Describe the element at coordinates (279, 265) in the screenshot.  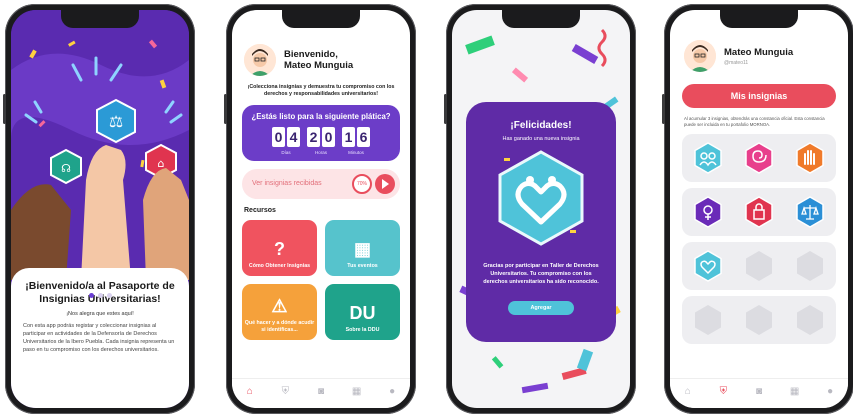
I see `resource-label: Cómo Obtener Insignias` at that location.